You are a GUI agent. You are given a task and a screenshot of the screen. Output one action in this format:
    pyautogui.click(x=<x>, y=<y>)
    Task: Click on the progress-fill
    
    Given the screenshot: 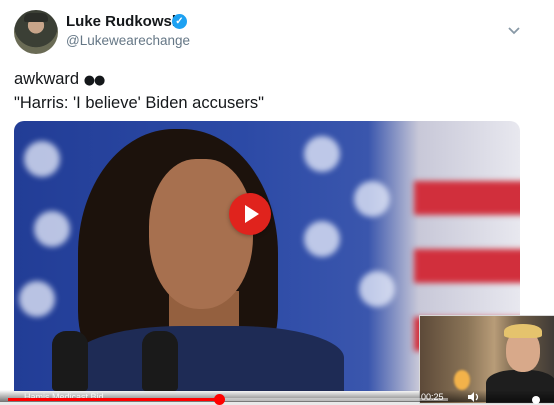 What is the action you would take?
    pyautogui.click(x=114, y=399)
    